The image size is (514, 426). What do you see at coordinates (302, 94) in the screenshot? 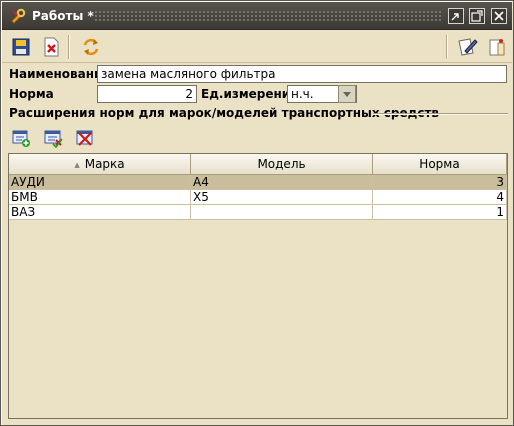
I see `unit-select-value: н.ч.` at bounding box center [302, 94].